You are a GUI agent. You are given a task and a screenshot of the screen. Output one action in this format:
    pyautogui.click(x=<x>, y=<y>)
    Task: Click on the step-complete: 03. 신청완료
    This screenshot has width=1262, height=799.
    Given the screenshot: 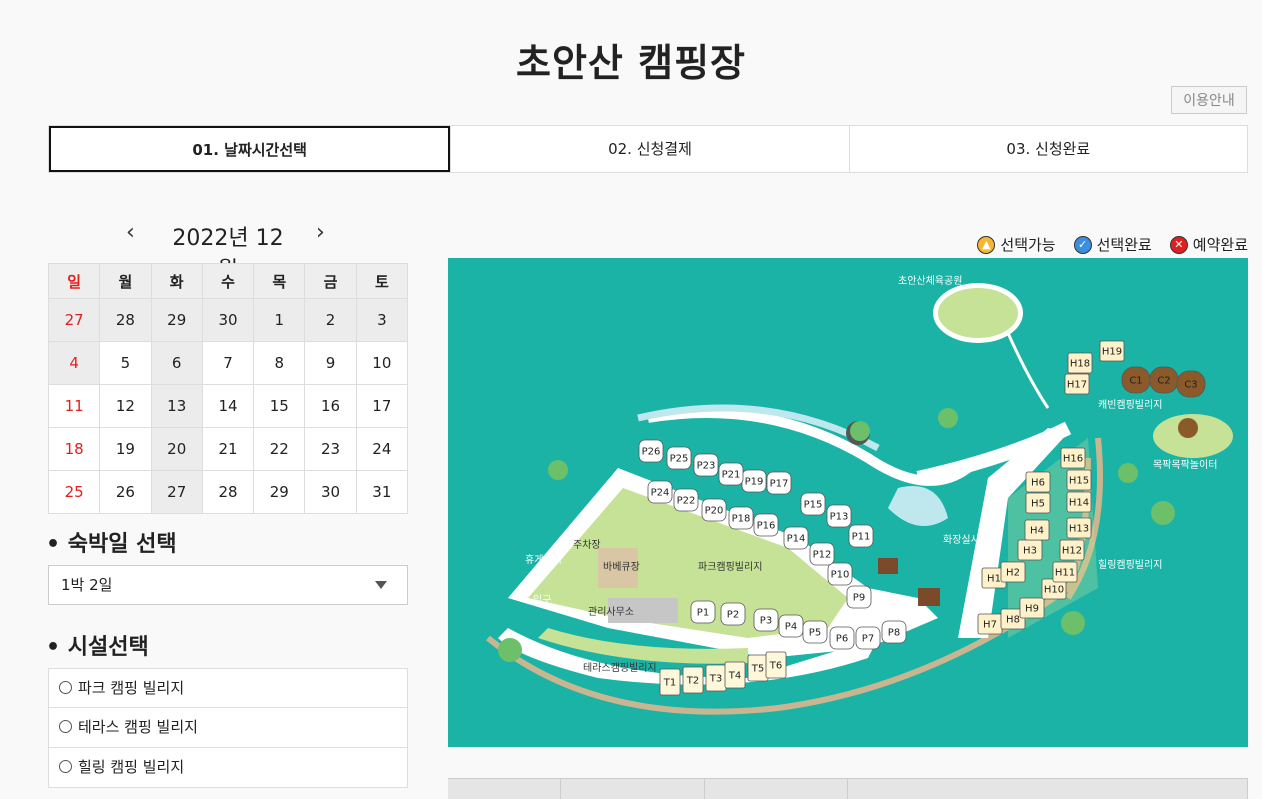 What is the action you would take?
    pyautogui.click(x=1047, y=149)
    